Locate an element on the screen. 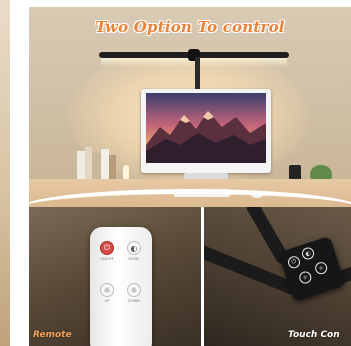  power-icon: ⏻ is located at coordinates (107, 248).